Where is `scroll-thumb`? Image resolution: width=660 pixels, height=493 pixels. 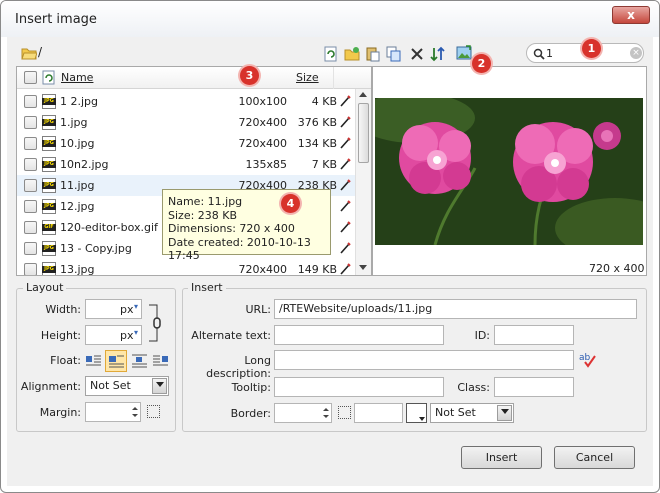
scroll-thumb is located at coordinates (363, 133).